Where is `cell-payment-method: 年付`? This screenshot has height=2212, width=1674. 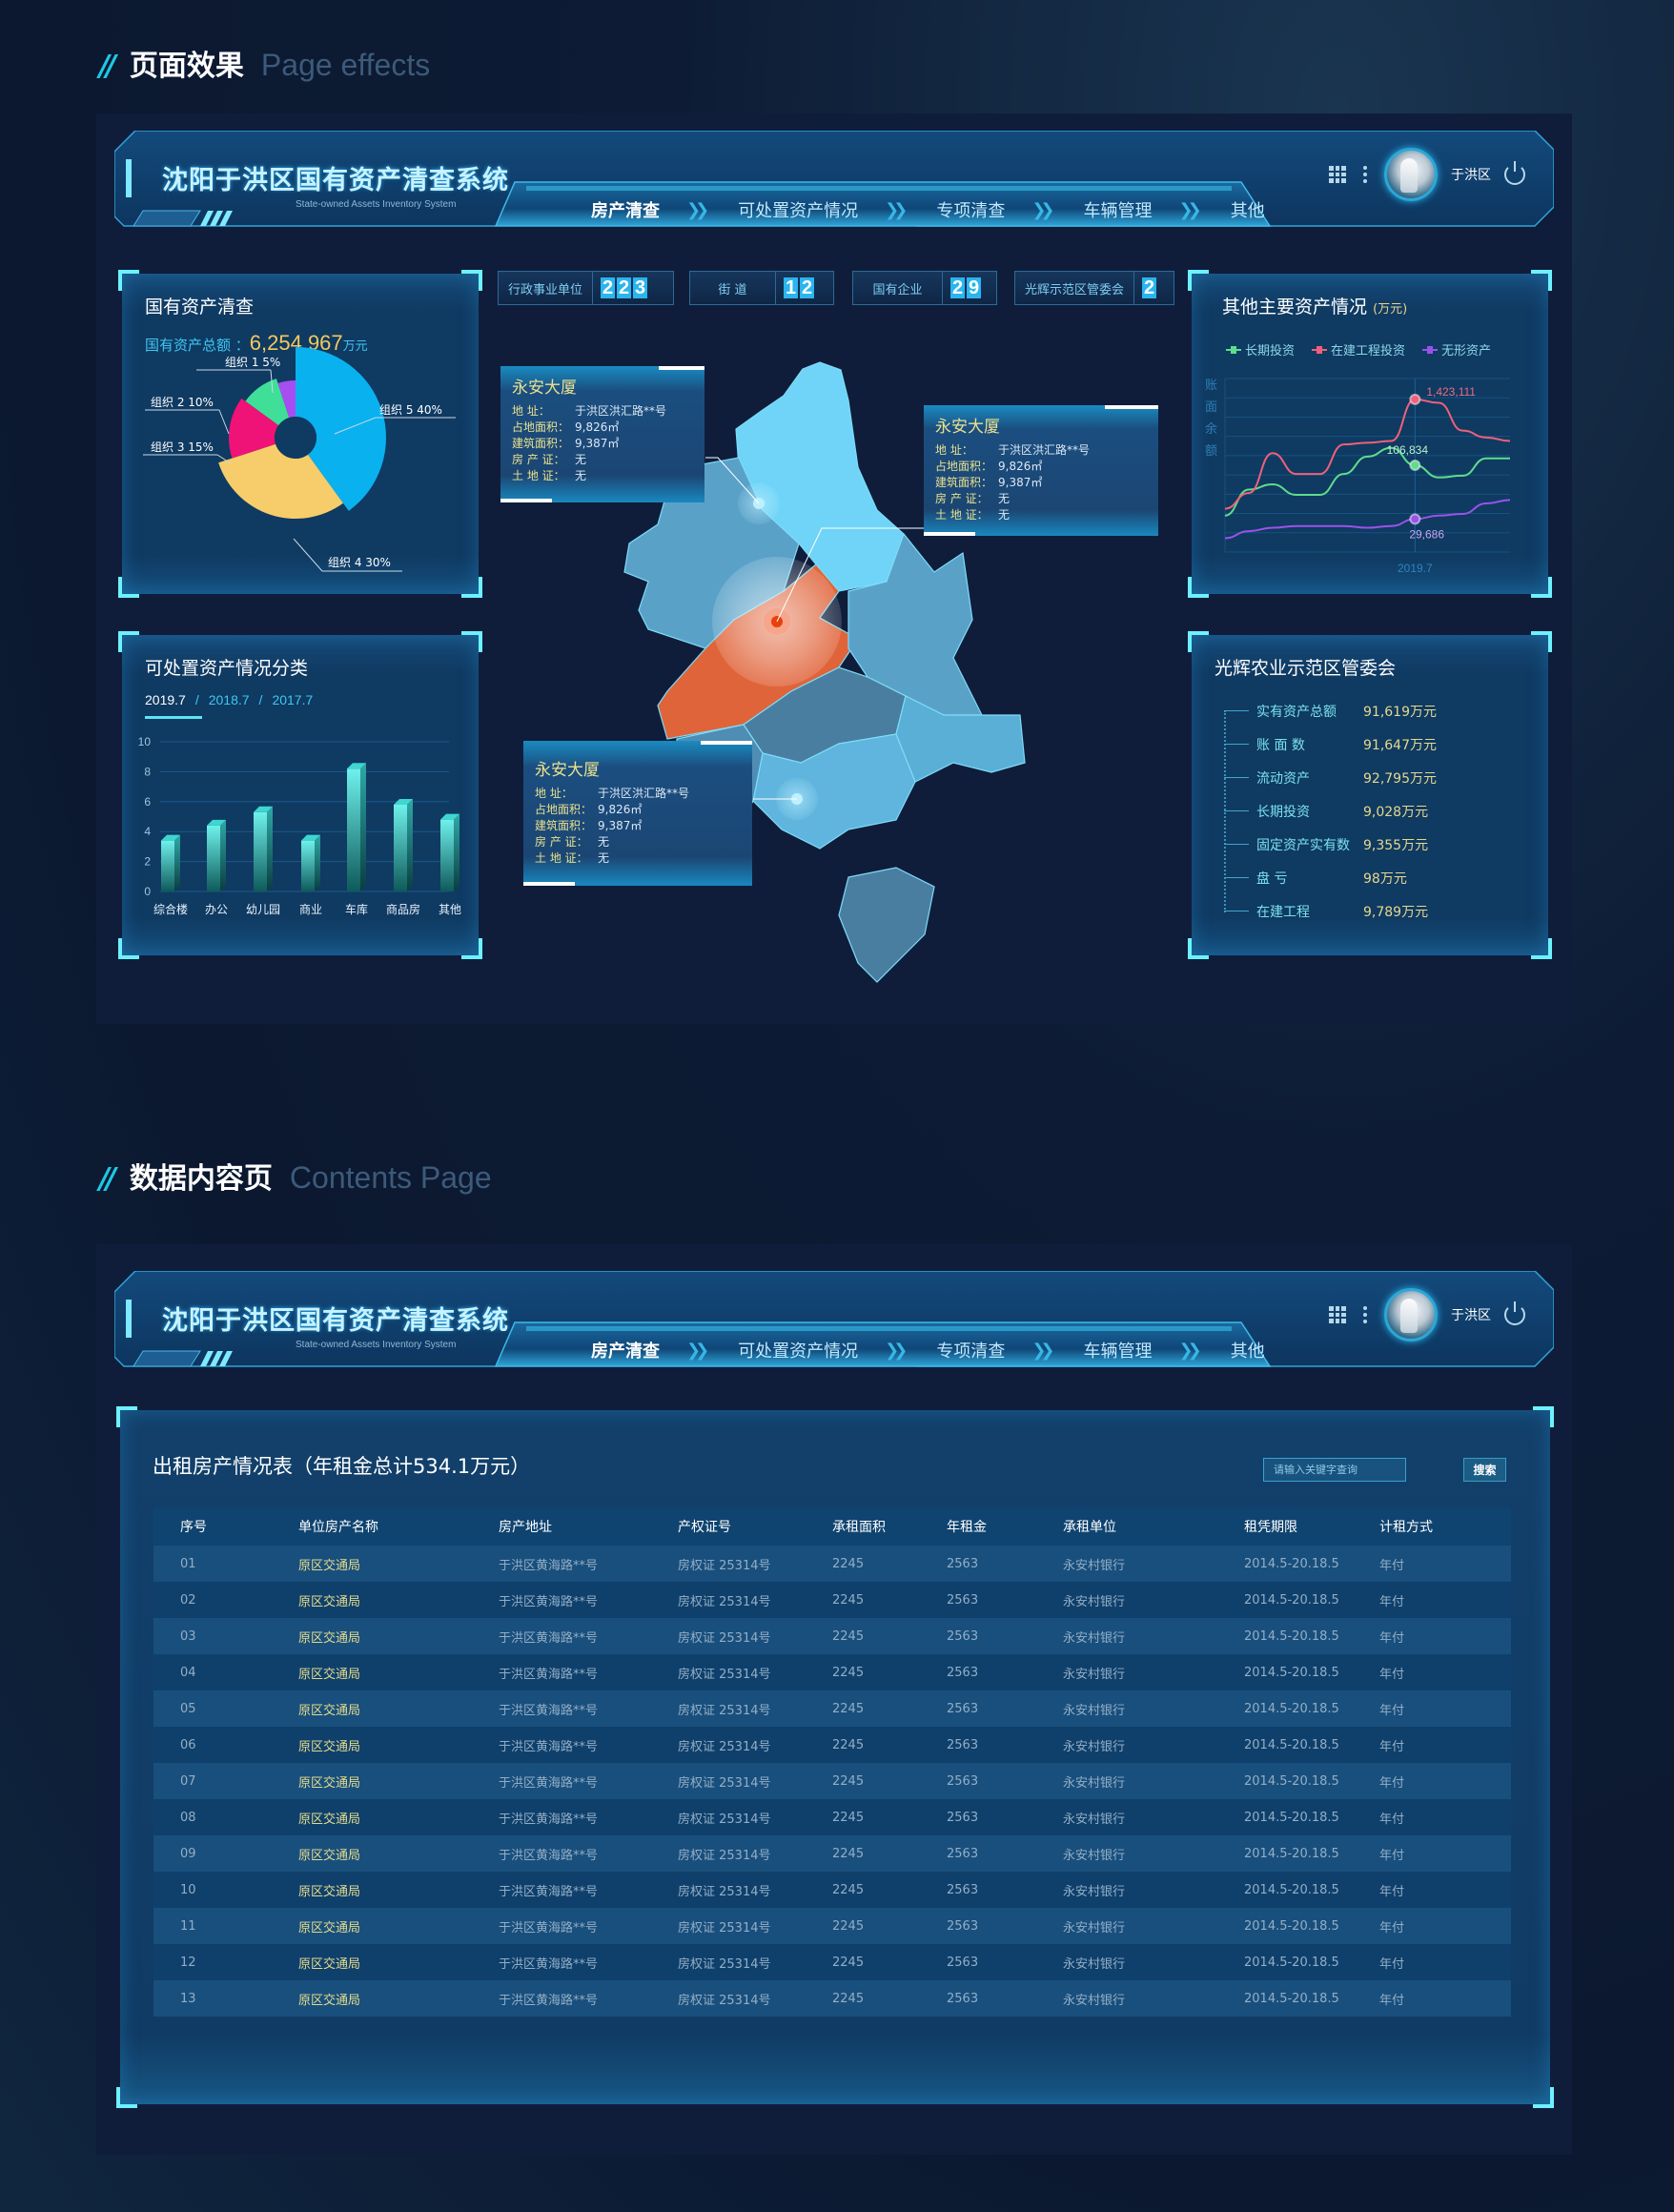 cell-payment-method: 年付 is located at coordinates (1392, 1746).